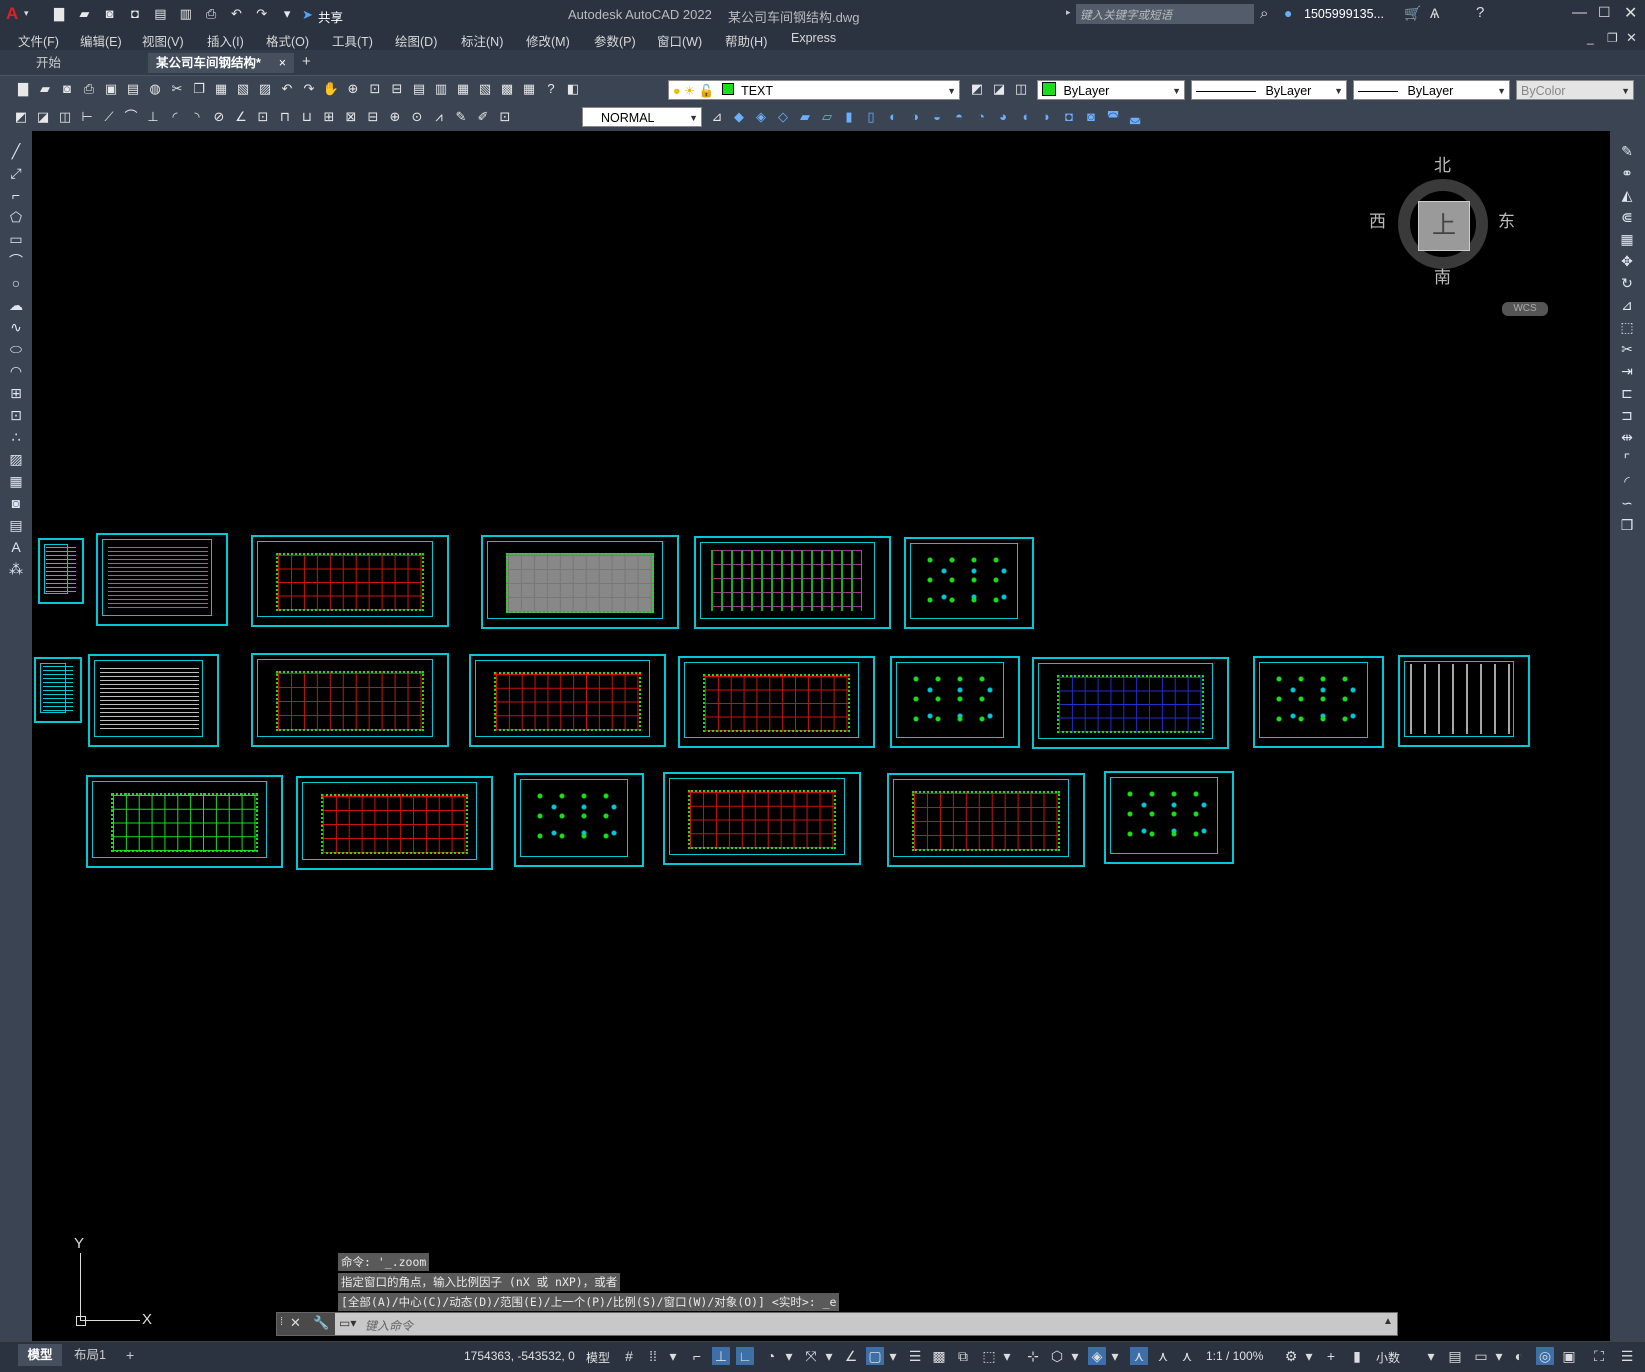 The image size is (1645, 1372). I want to click on dynamic-input-icon: ⊥, so click(721, 1356).